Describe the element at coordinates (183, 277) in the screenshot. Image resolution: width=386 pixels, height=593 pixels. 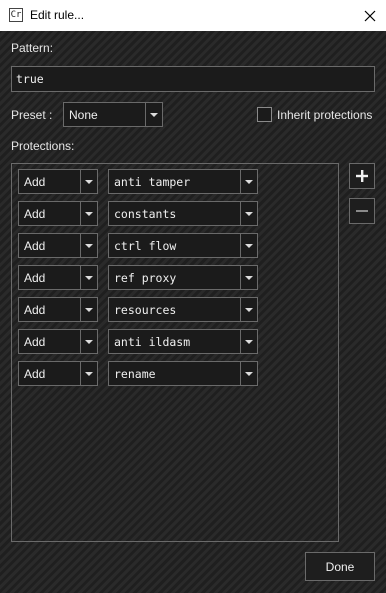
I see `protection-name-dropdown: ref proxy` at that location.